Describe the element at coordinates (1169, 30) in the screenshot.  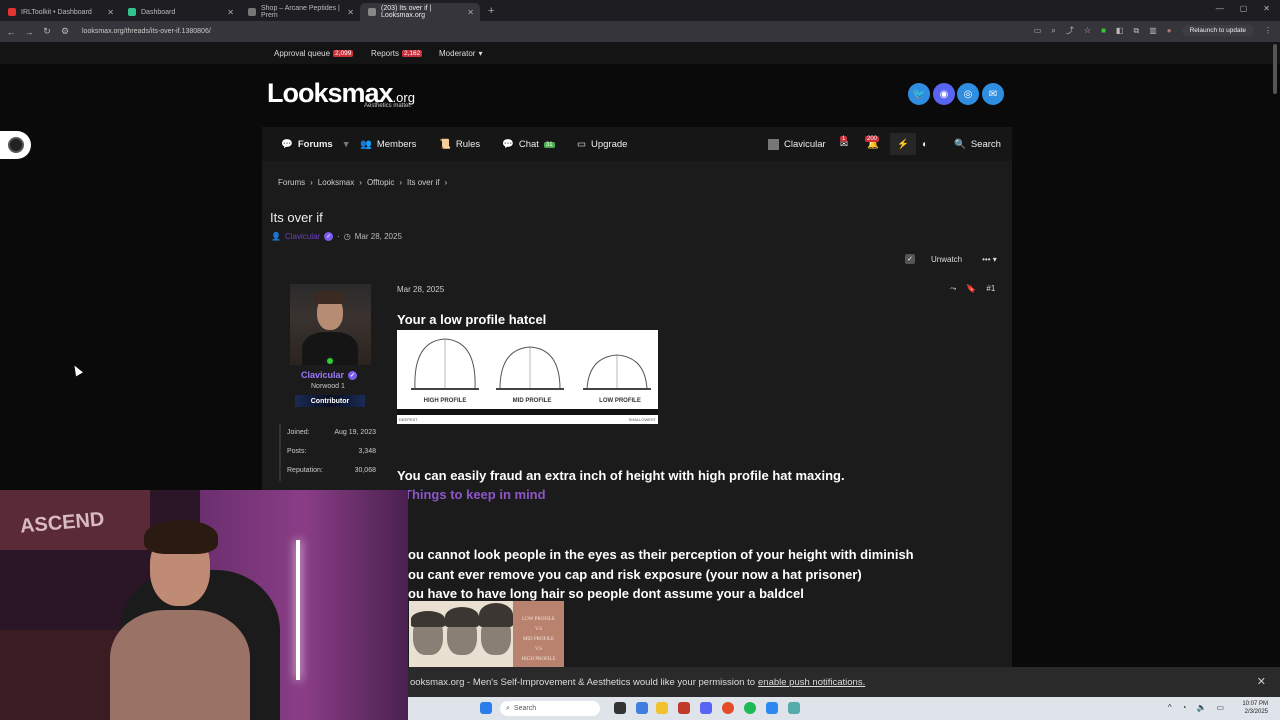
I see `profile-avatar: ●` at that location.